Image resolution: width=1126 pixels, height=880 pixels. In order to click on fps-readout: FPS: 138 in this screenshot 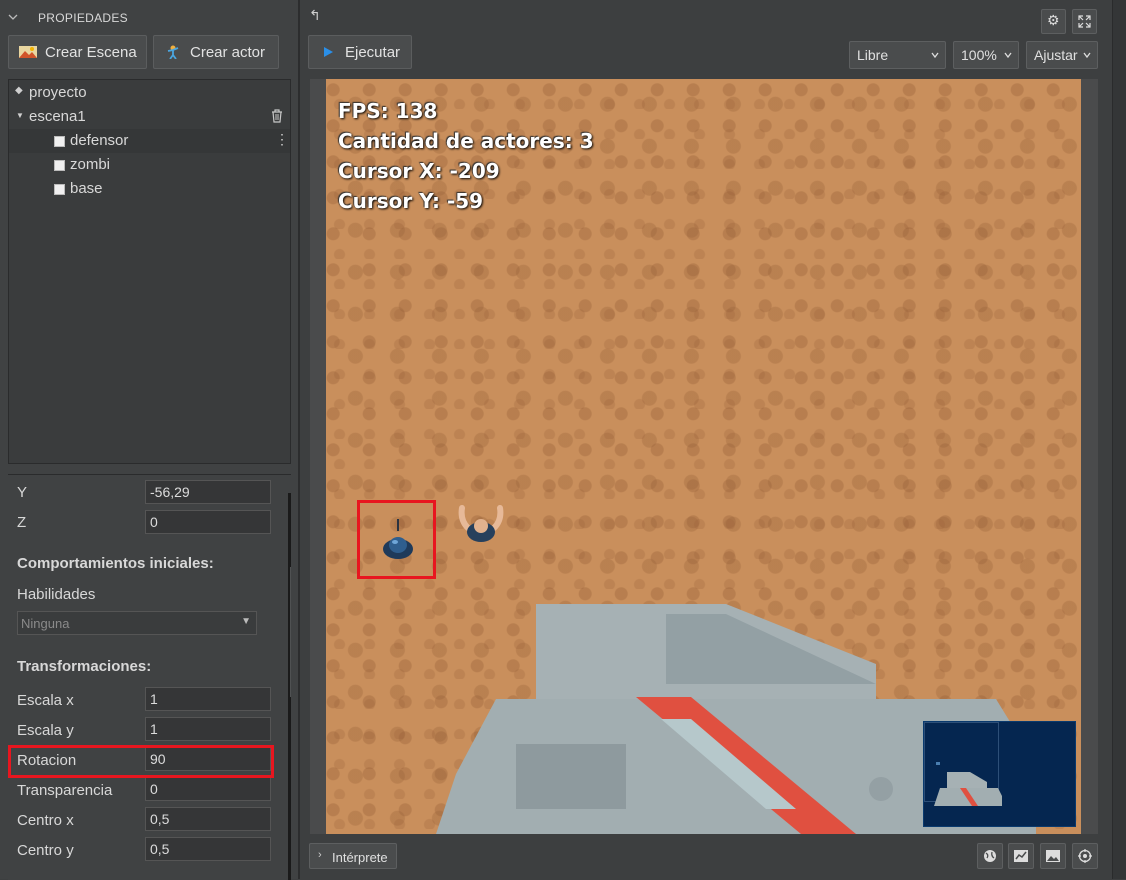, I will do `click(388, 111)`.